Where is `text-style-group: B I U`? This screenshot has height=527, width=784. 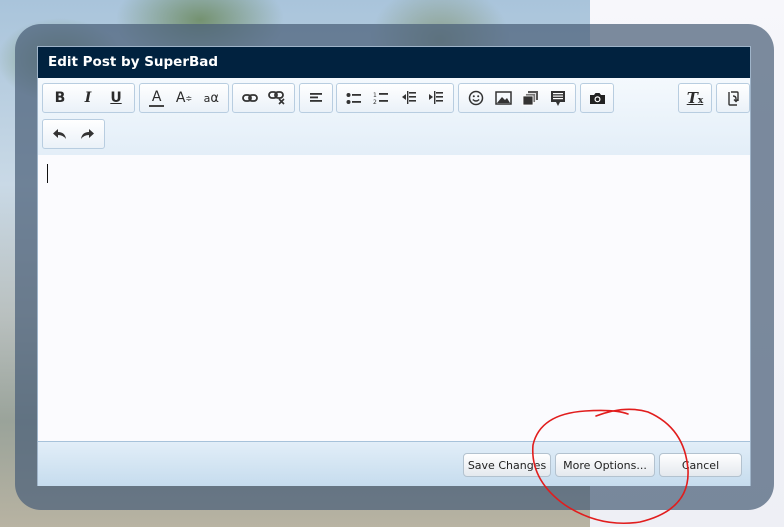
text-style-group: B I U is located at coordinates (88, 98).